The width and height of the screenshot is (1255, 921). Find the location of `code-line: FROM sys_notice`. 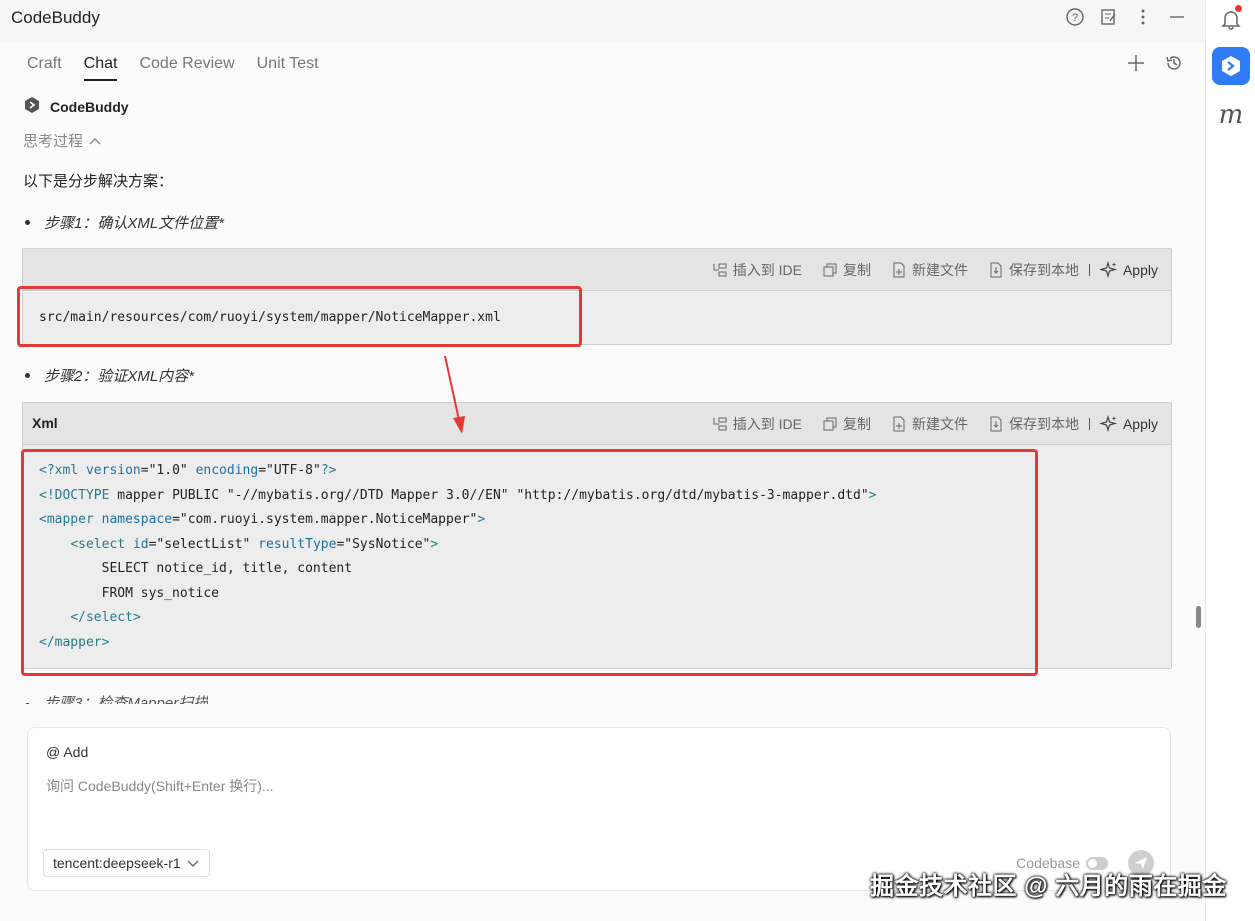

code-line: FROM sys_notice is located at coordinates (129, 593).